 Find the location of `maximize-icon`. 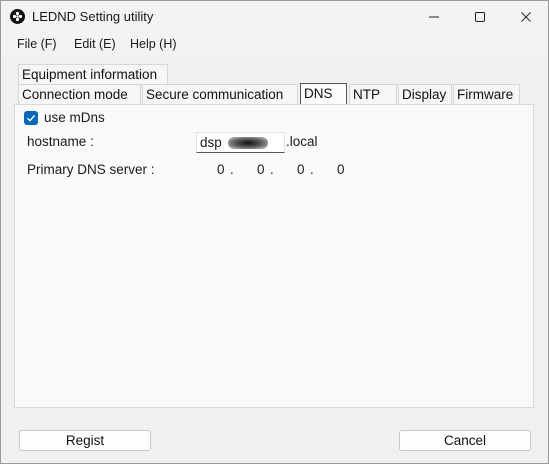

maximize-icon is located at coordinates (480, 17).